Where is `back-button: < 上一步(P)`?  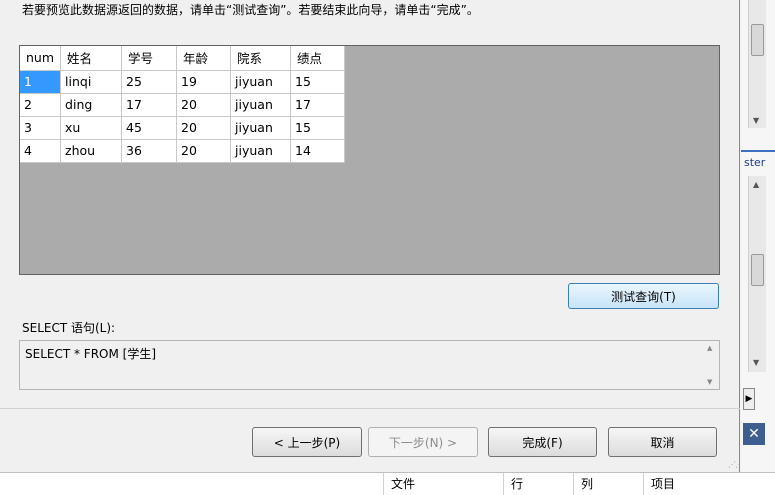
back-button: < 上一步(P) is located at coordinates (307, 442).